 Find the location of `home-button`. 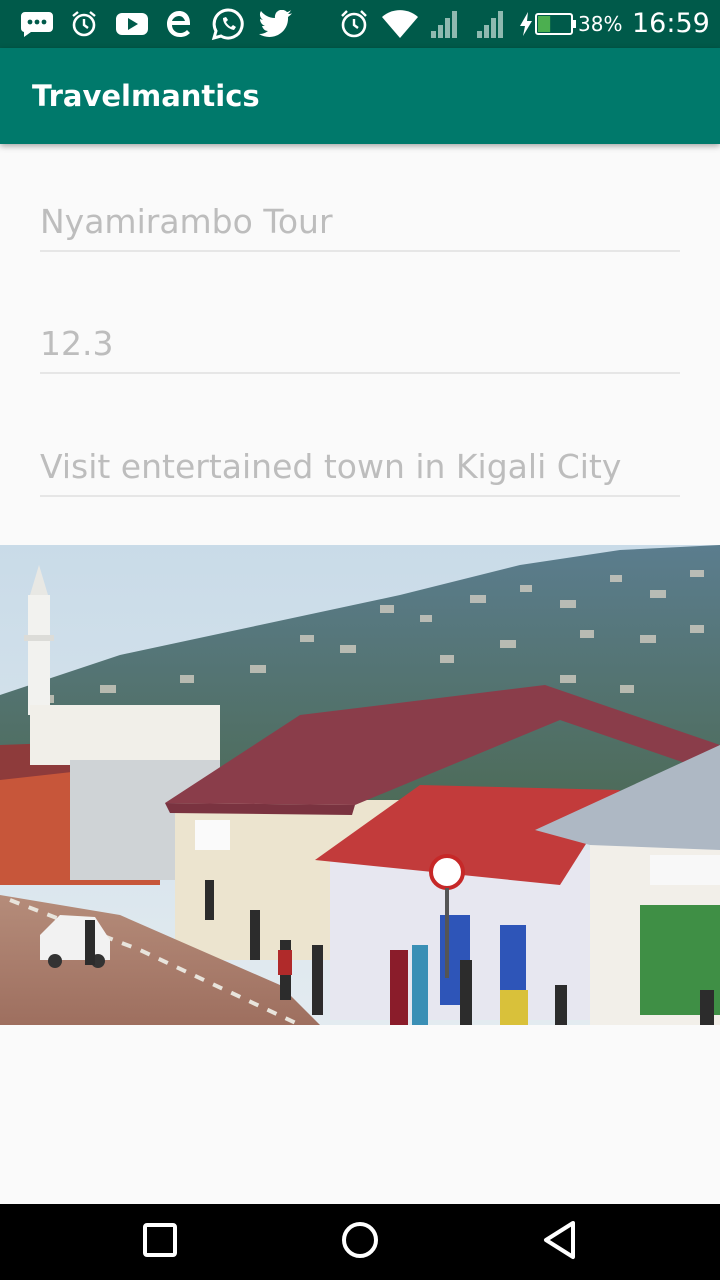

home-button is located at coordinates (360, 1242).